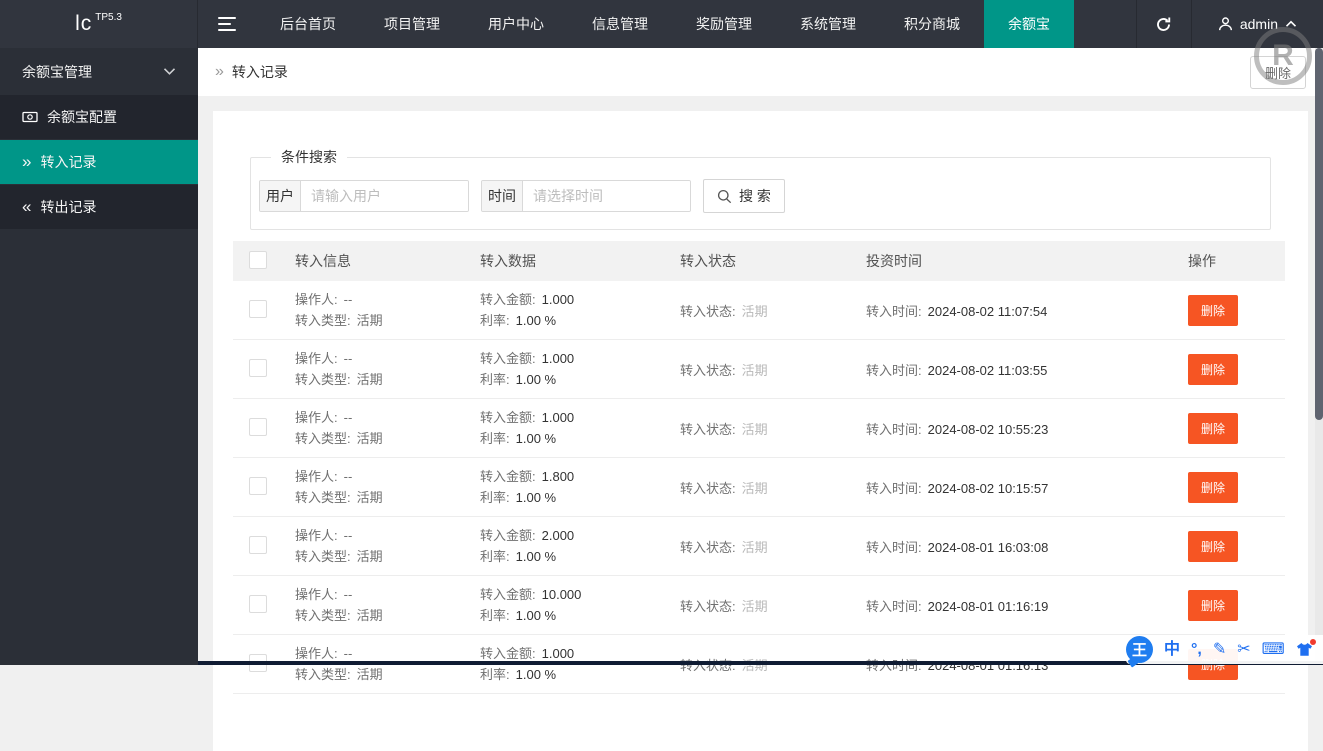 This screenshot has width=1323, height=751. I want to click on user-filter-input, so click(384, 196).